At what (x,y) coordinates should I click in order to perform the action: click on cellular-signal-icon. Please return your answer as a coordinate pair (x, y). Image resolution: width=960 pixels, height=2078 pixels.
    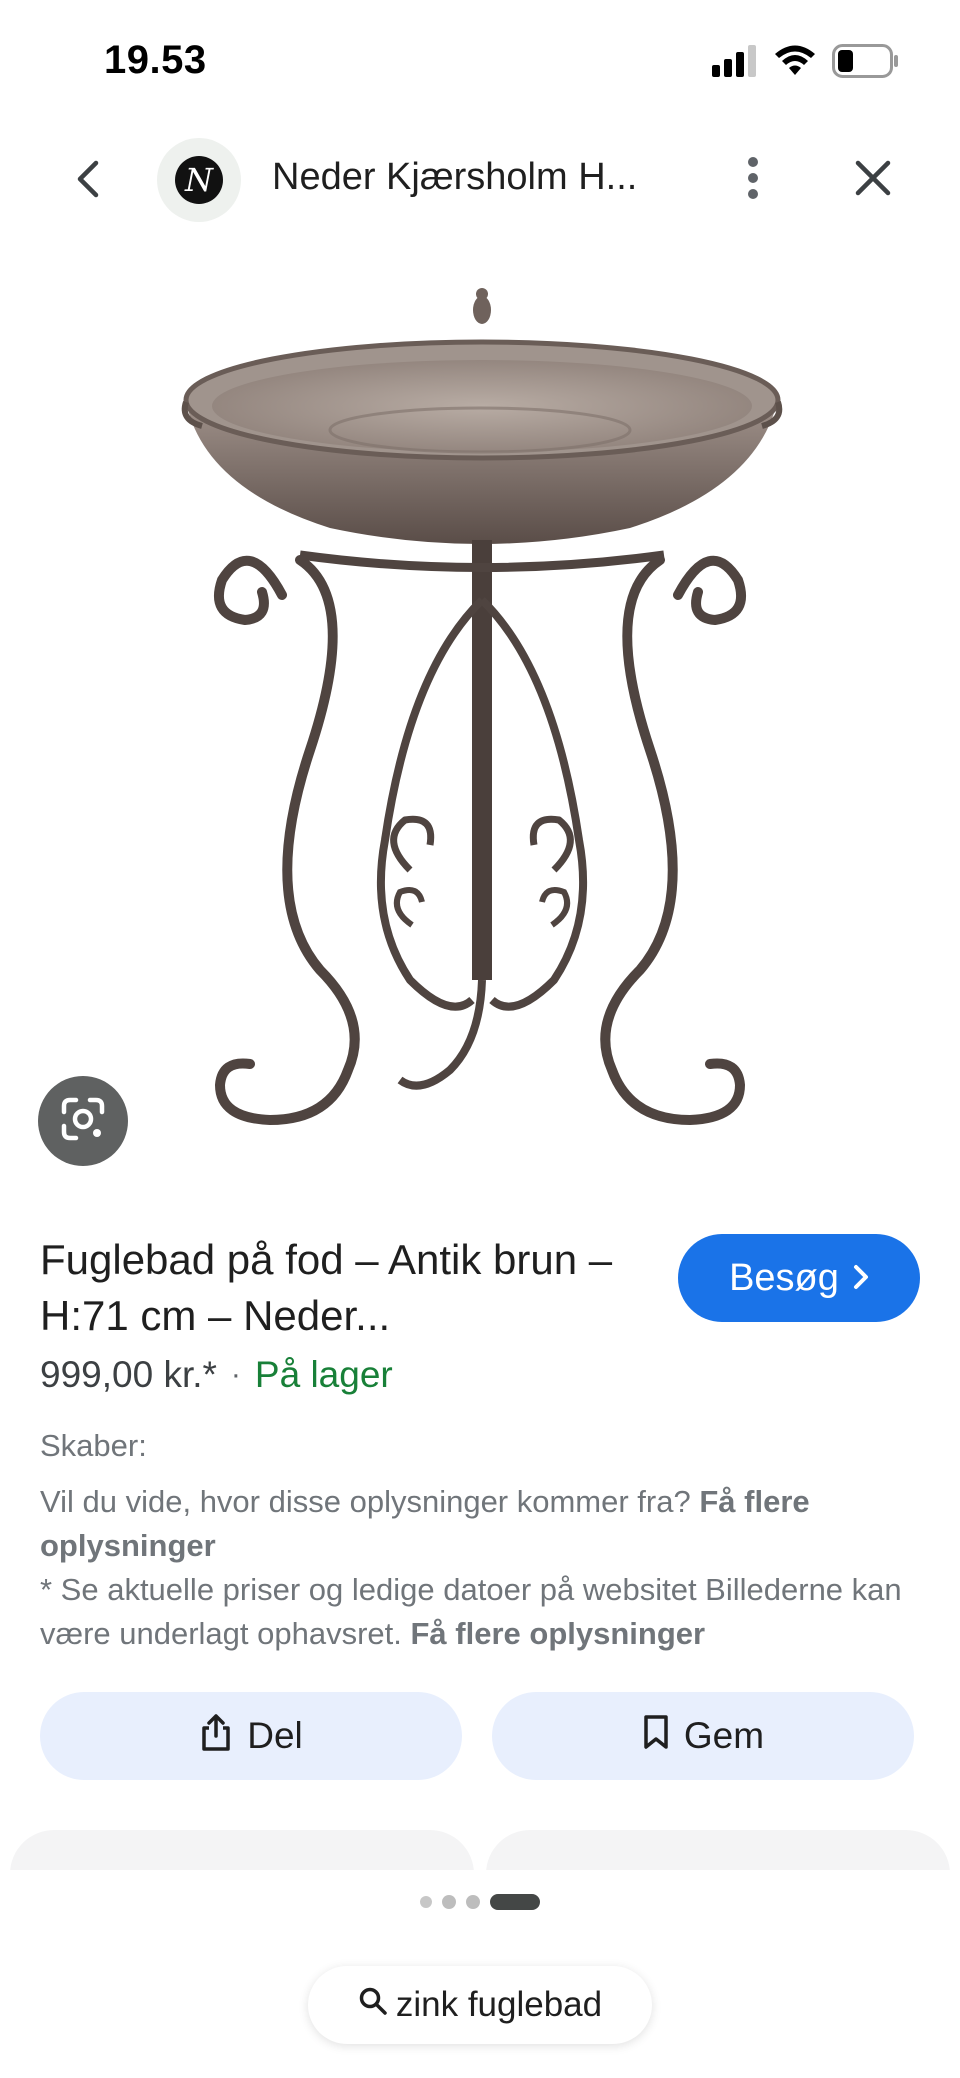
    Looking at the image, I should click on (735, 63).